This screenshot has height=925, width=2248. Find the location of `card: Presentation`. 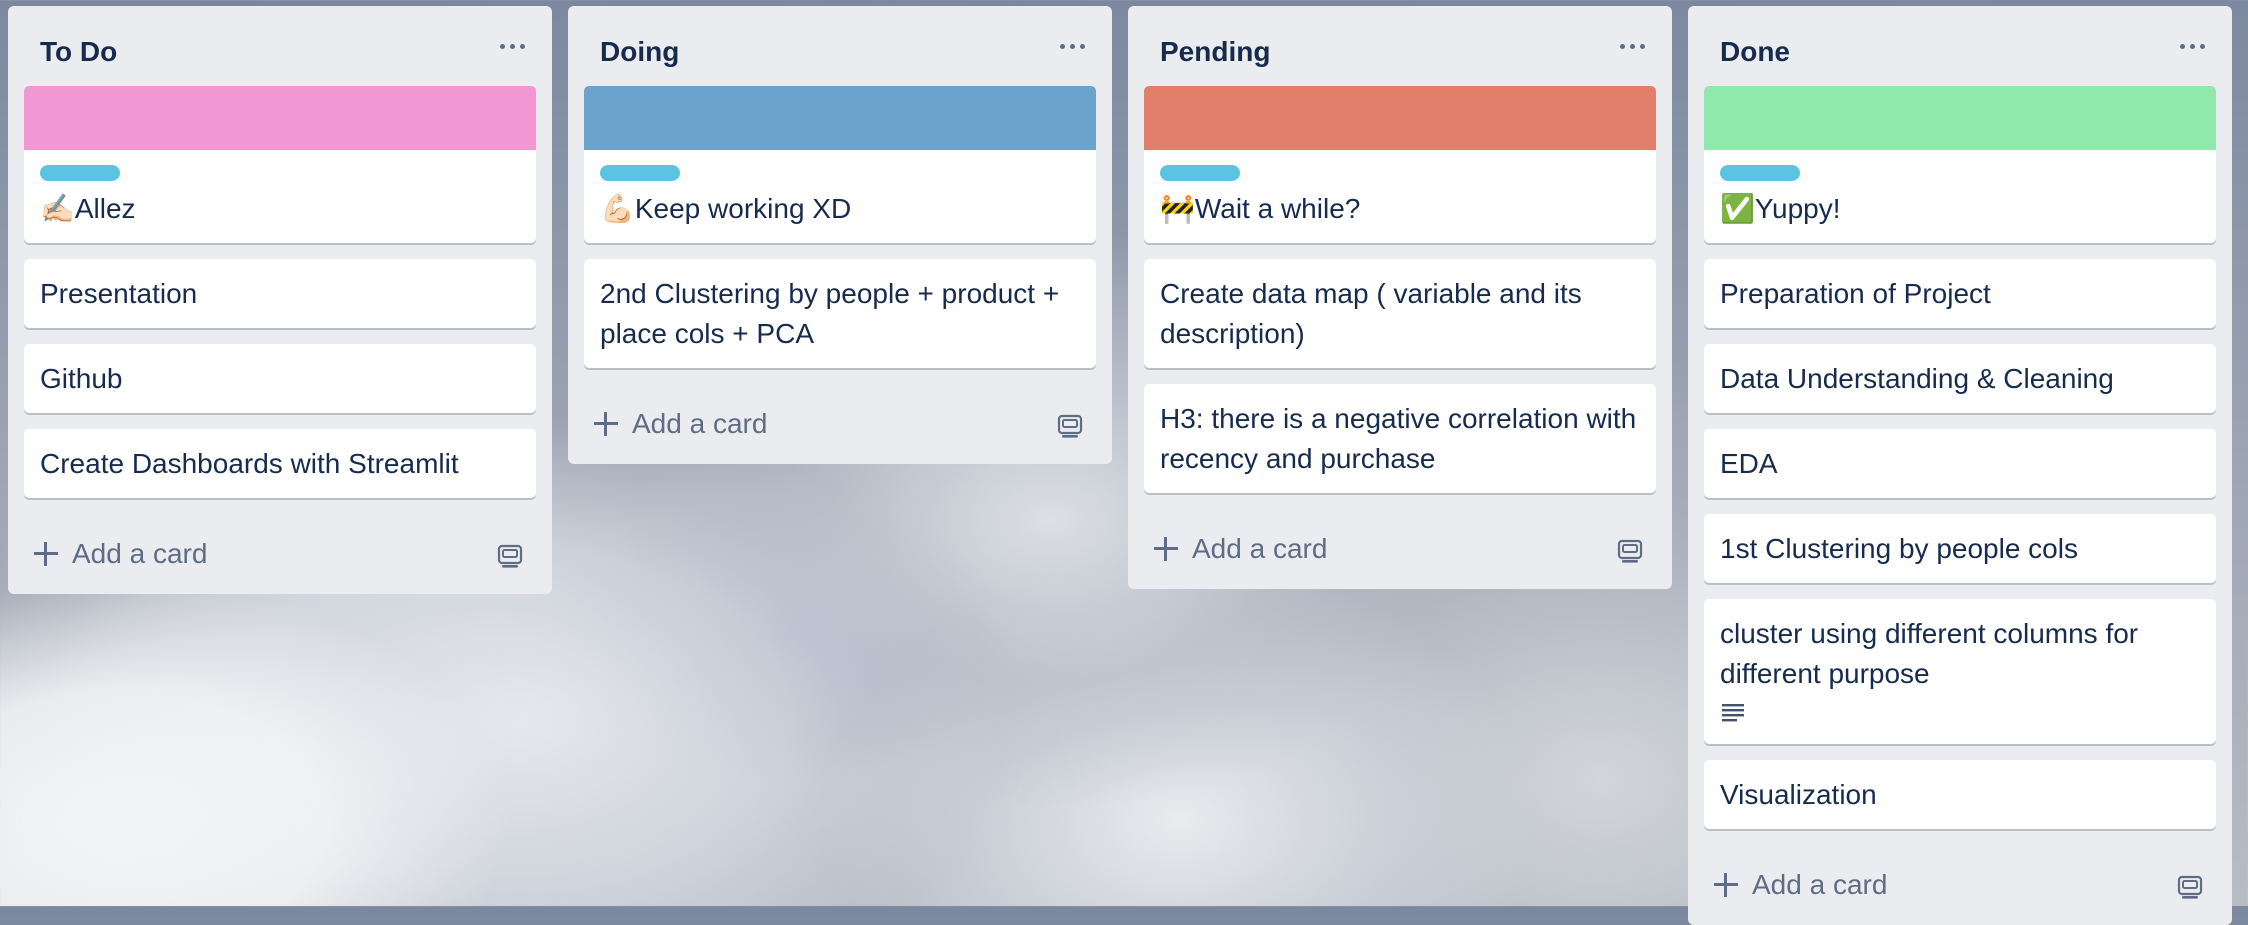

card: Presentation is located at coordinates (280, 293).